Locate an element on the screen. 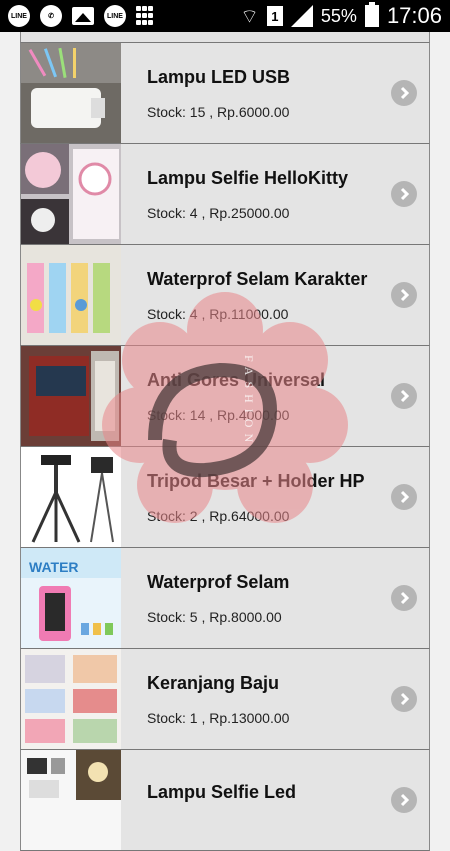 This screenshot has height=851, width=450. product-stock: Stock: 5 , Rp.8000.00 is located at coordinates (214, 616).